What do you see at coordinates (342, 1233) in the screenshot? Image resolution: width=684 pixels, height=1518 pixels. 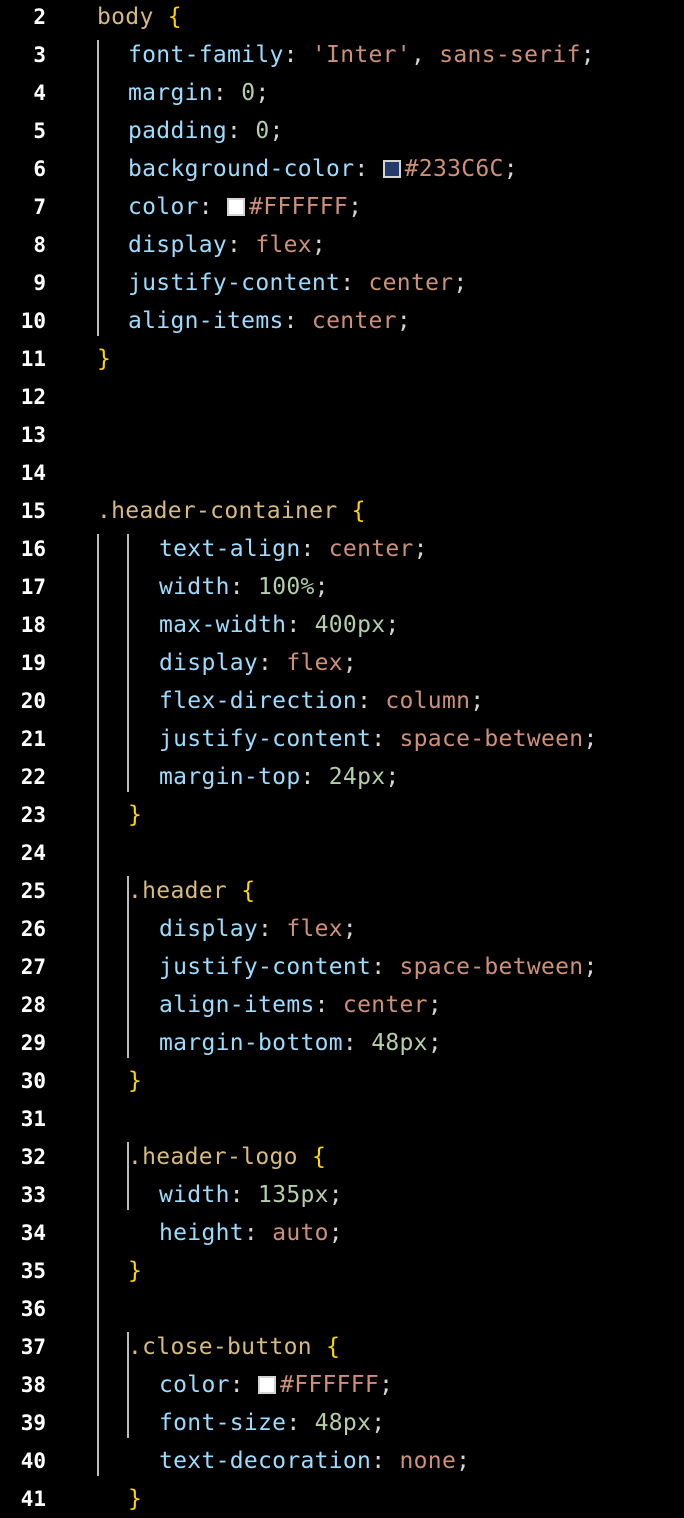 I see `code-line: 34 height: auto;` at bounding box center [342, 1233].